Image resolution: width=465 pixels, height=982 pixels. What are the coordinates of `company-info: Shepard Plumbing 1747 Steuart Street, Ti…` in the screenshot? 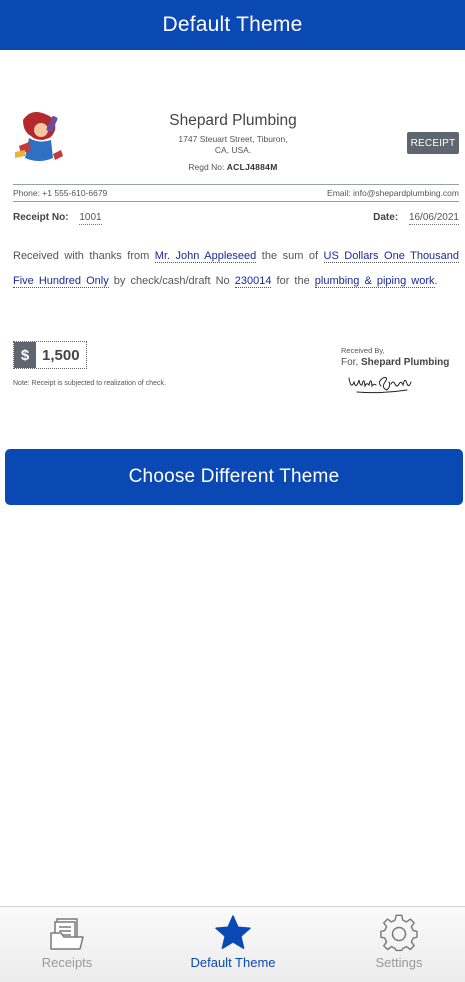 It's located at (233, 142).